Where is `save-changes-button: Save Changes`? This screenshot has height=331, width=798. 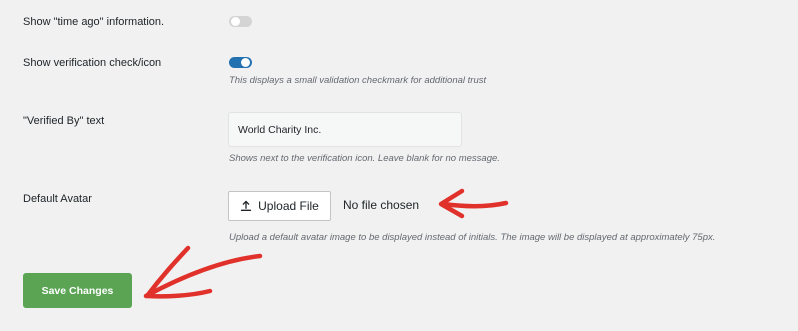
save-changes-button: Save Changes is located at coordinates (77, 290).